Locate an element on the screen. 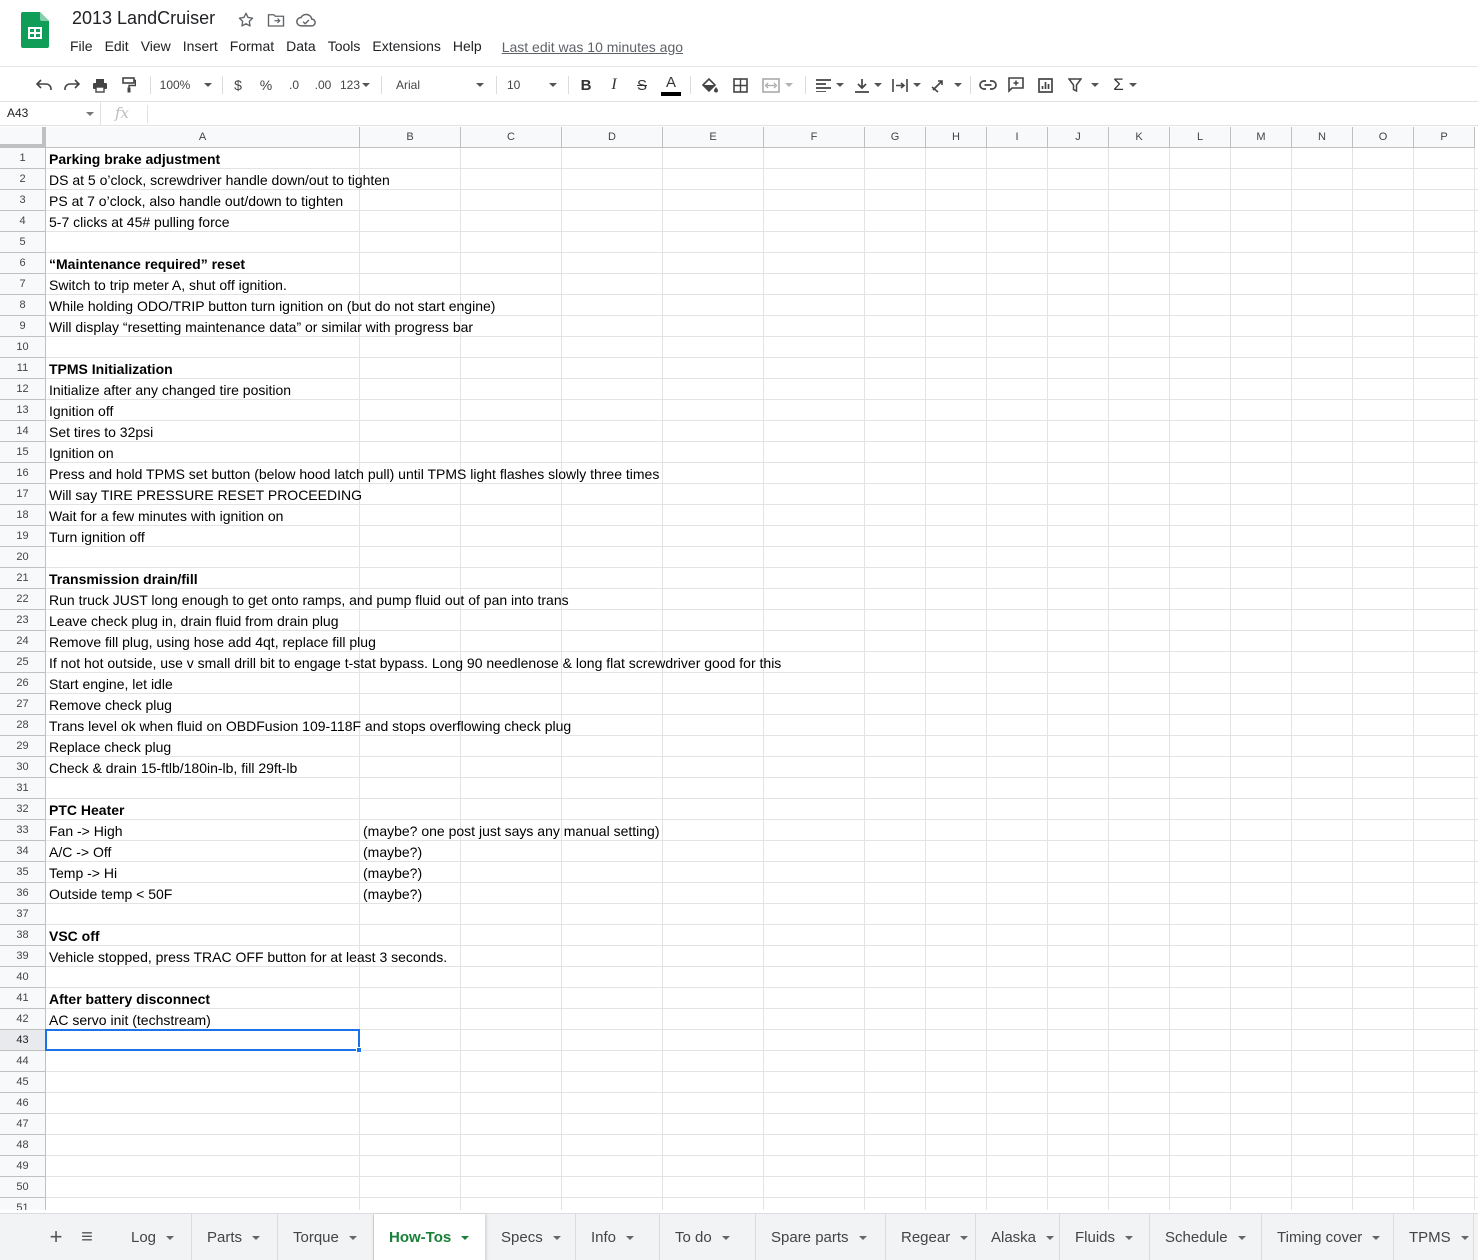 Image resolution: width=1478 pixels, height=1260 pixels. row-header-3: 3 is located at coordinates (23, 200).